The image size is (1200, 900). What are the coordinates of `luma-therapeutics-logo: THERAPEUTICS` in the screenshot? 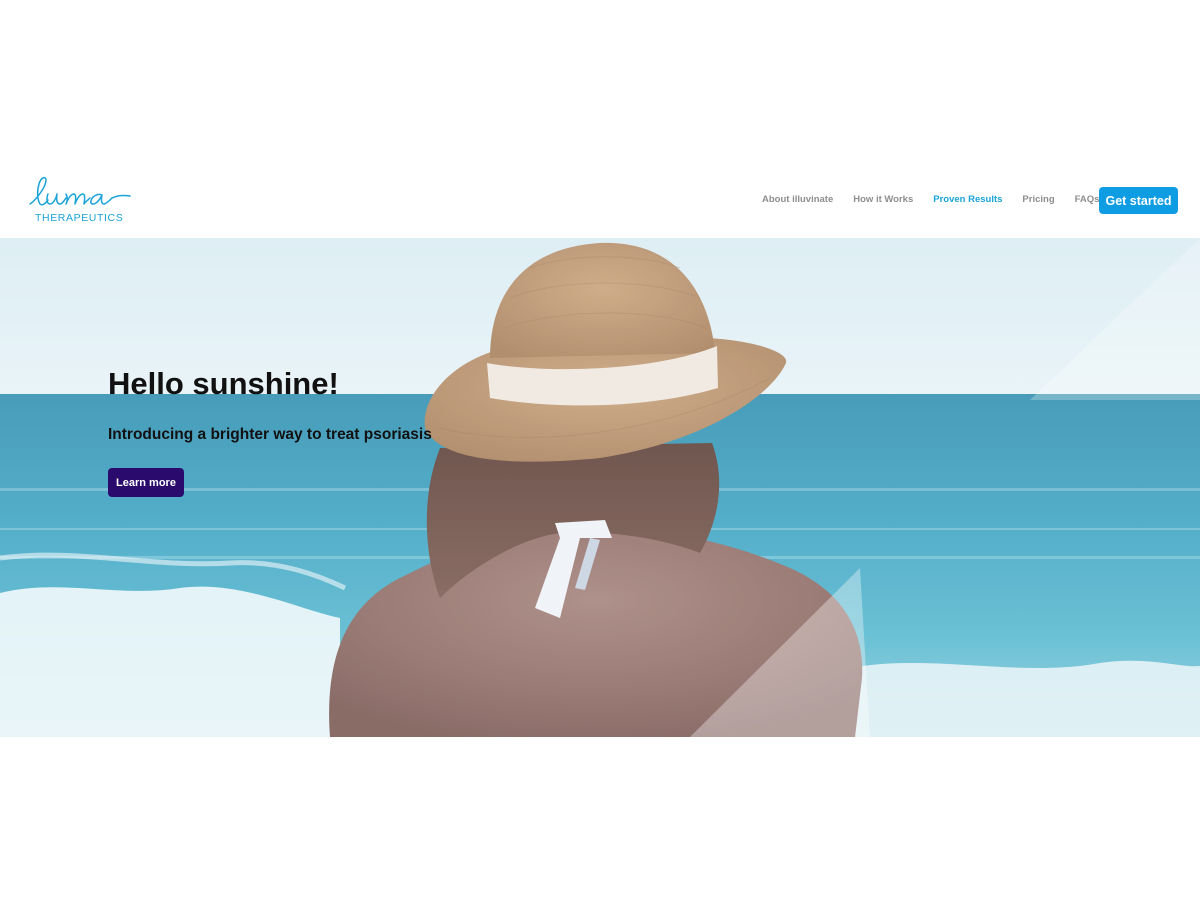 It's located at (81, 201).